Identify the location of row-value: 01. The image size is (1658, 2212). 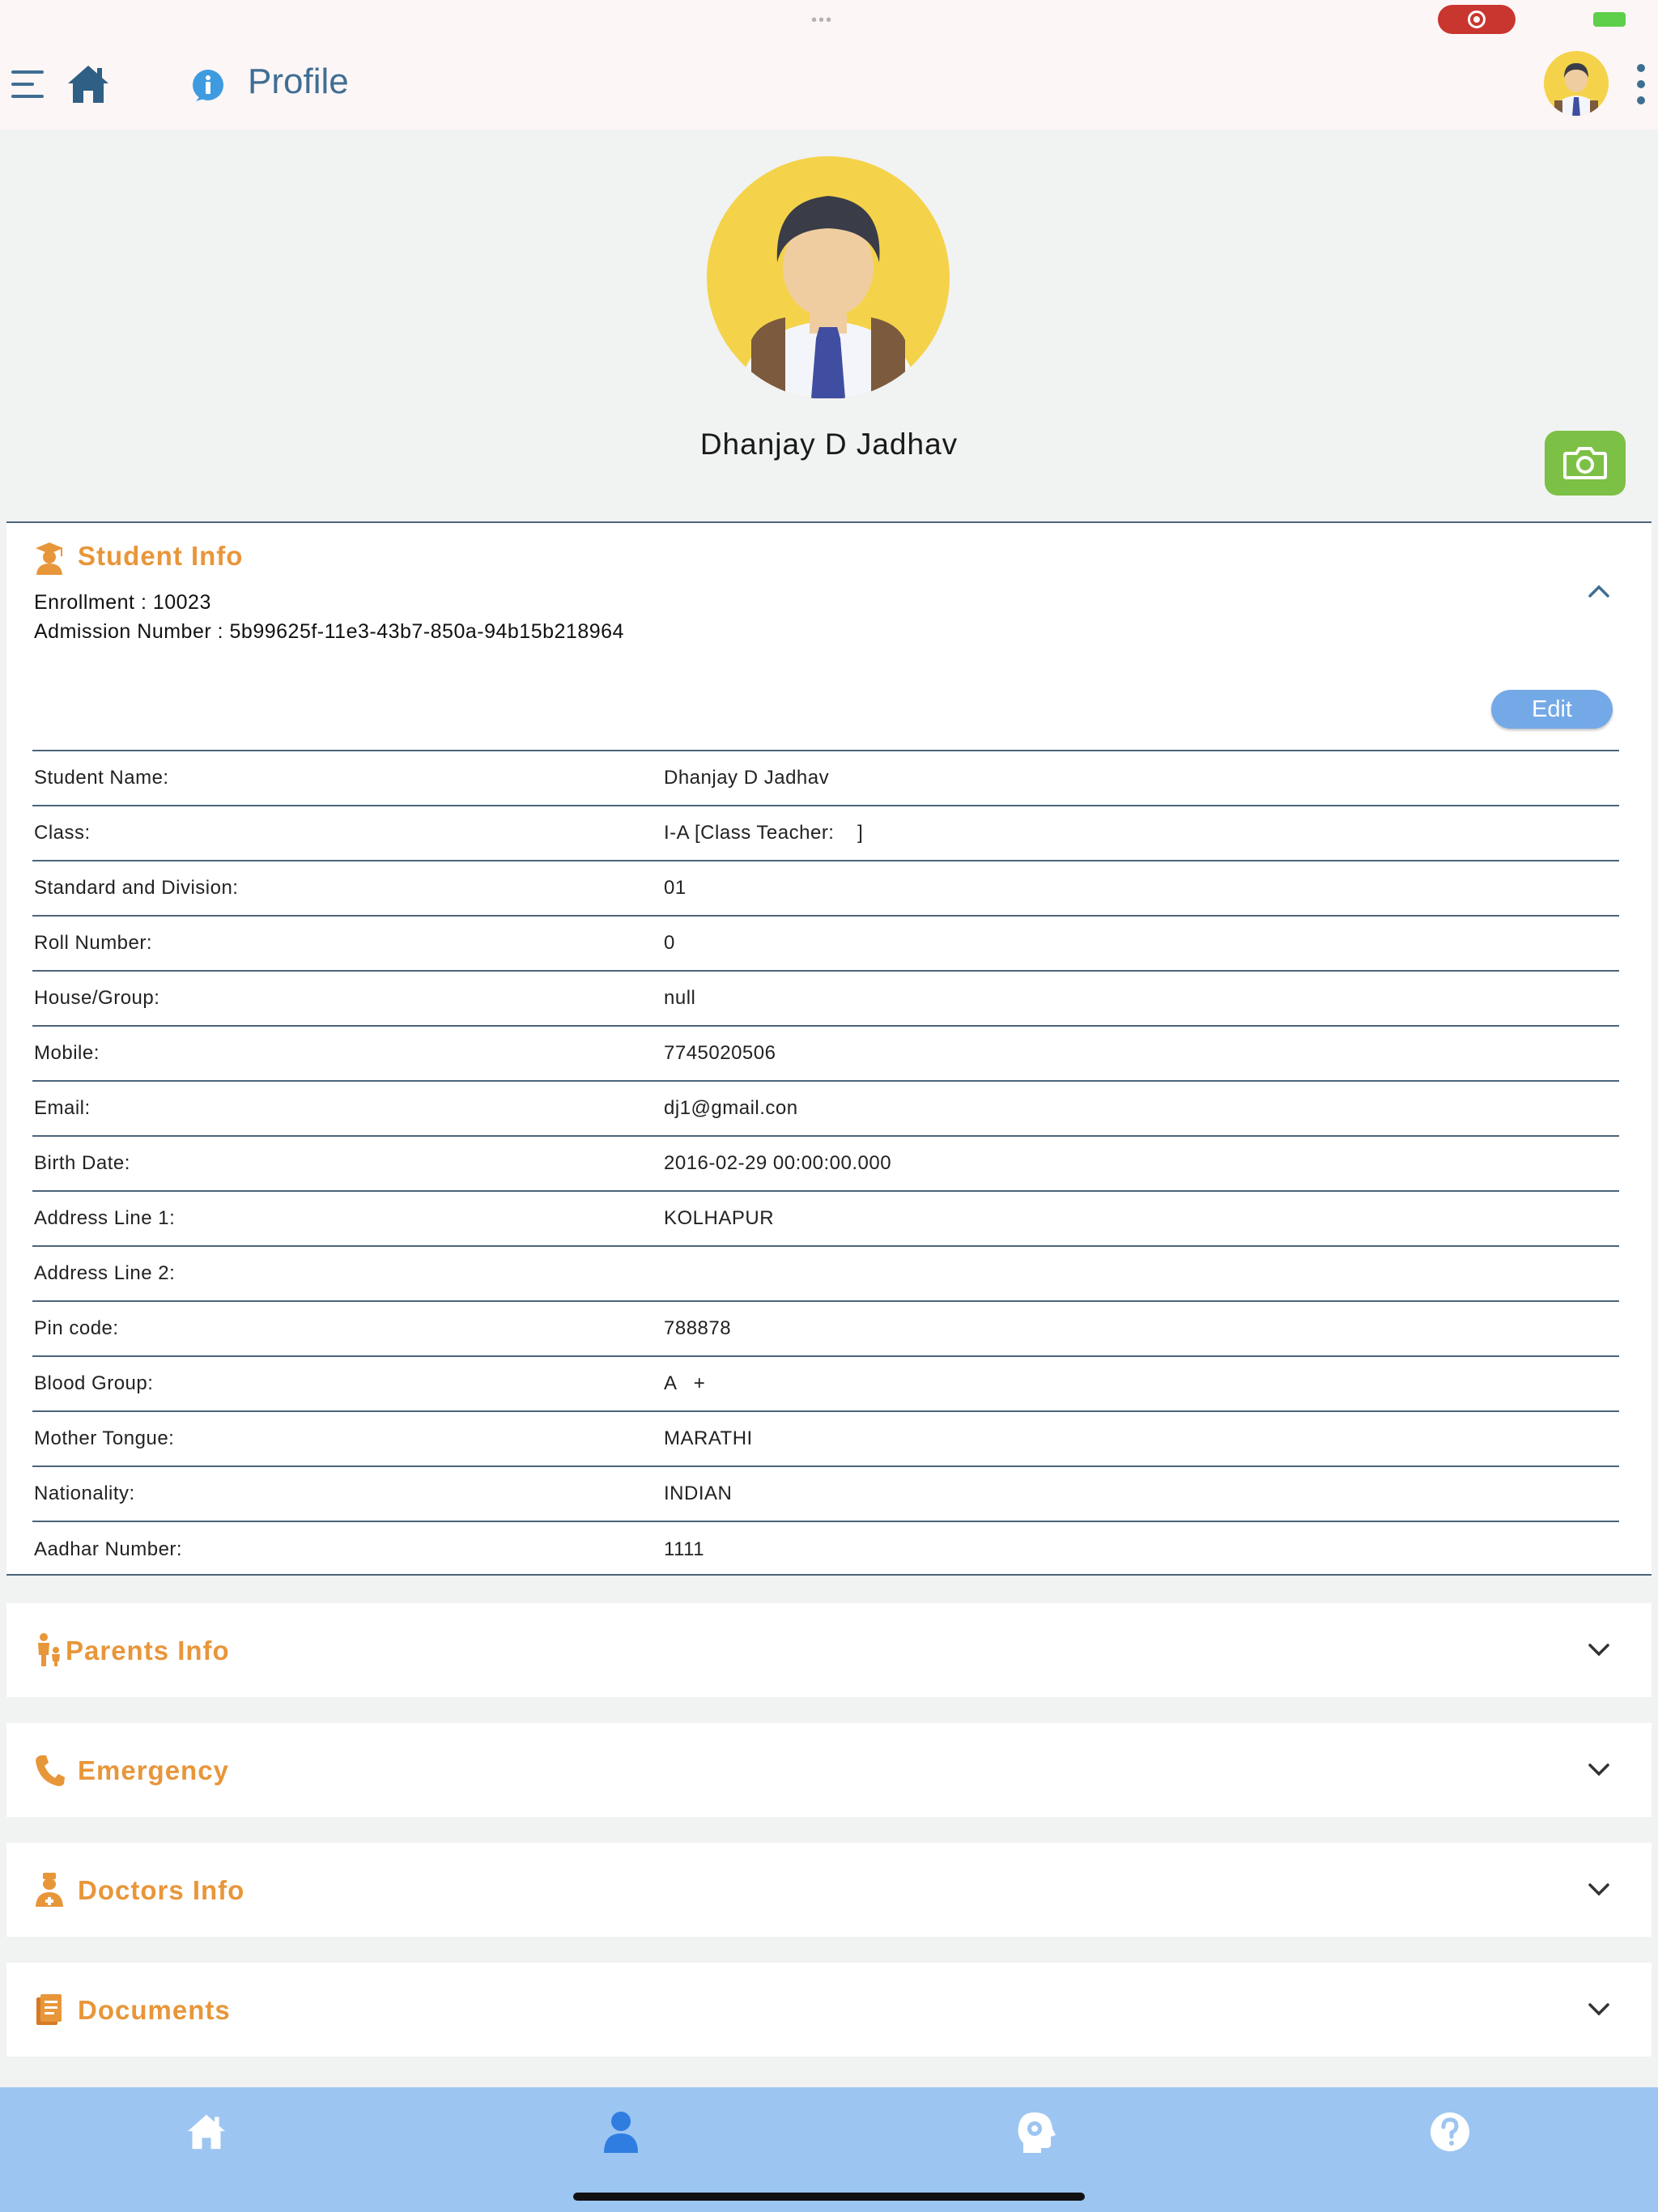
(675, 888).